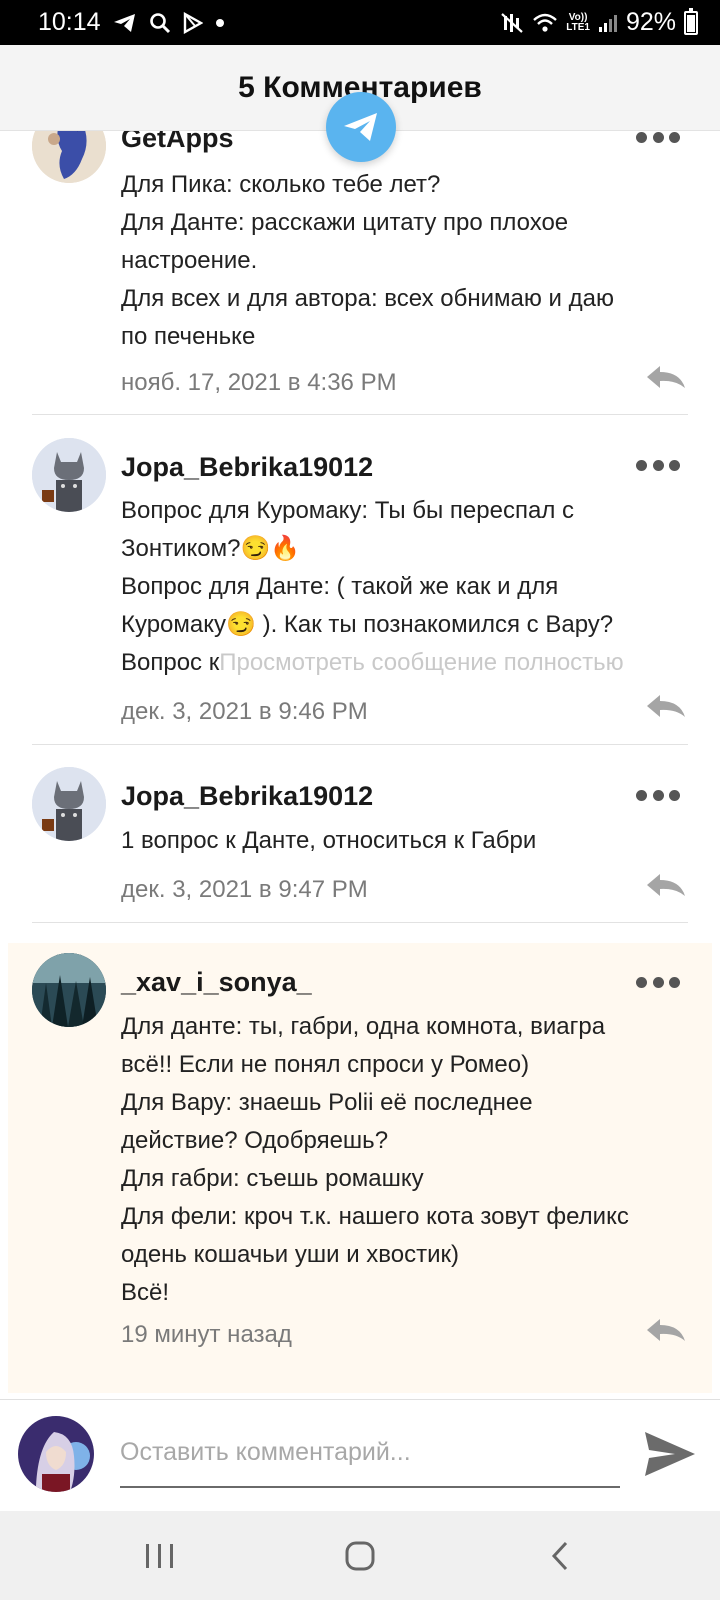 This screenshot has height=1600, width=720. Describe the element at coordinates (206, 1334) in the screenshot. I see `comment-timestamp: 19 минут назад` at that location.